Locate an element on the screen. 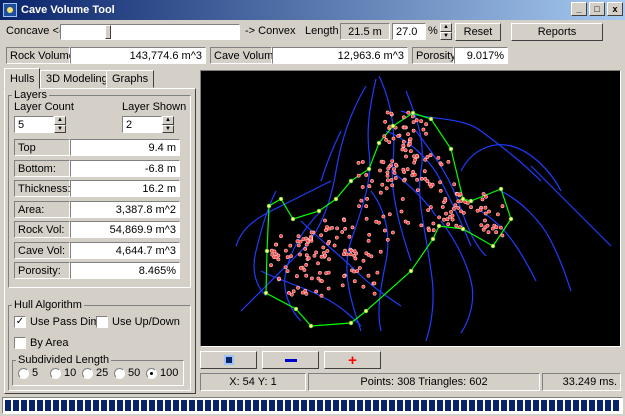 This screenshot has width=625, height=416. tab-graphs: Graphs is located at coordinates (130, 79).